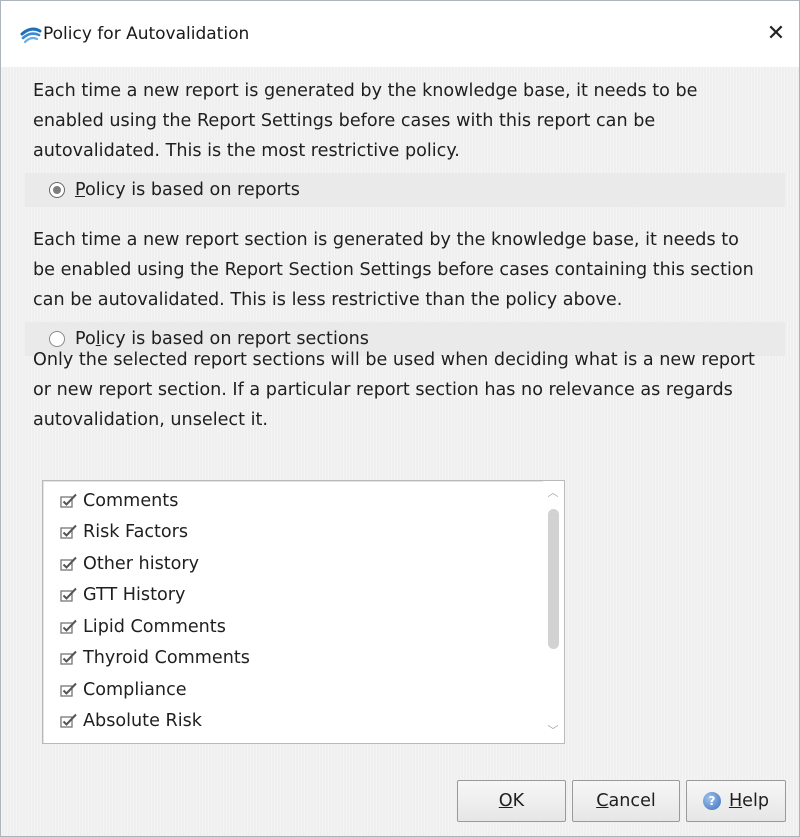  I want to click on help-button: ? Help, so click(736, 801).